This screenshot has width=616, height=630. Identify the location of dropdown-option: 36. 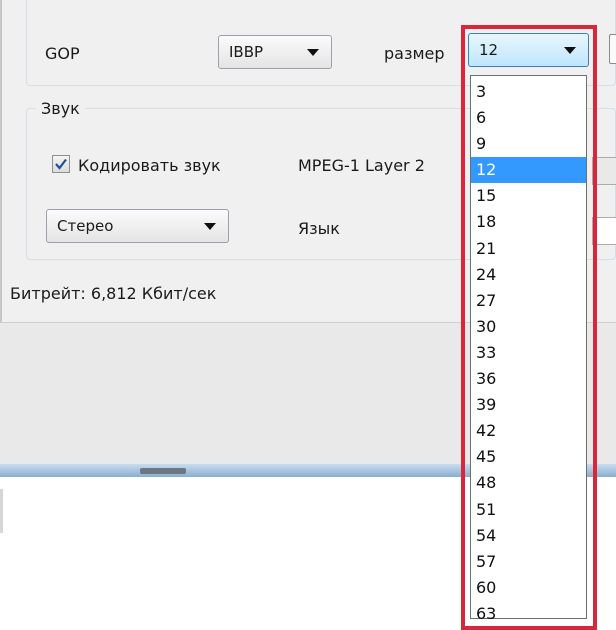
(528, 379).